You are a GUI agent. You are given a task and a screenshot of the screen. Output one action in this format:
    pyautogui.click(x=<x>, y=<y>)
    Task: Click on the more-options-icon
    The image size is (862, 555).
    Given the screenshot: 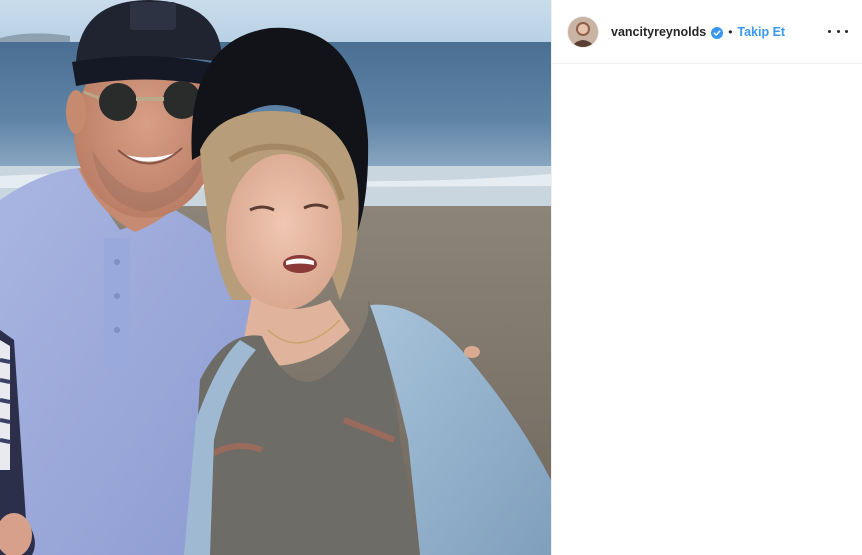 What is the action you would take?
    pyautogui.click(x=838, y=32)
    